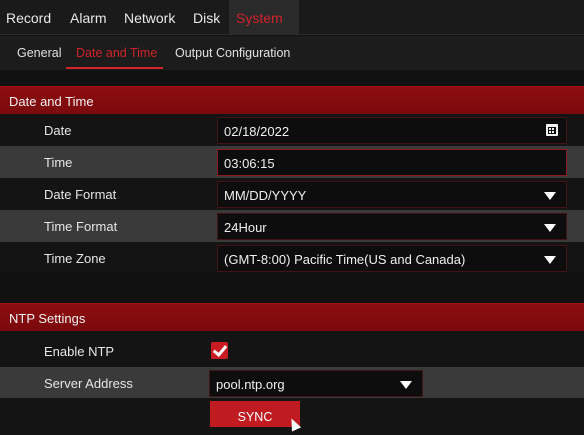 The image size is (587, 435). What do you see at coordinates (58, 130) in the screenshot?
I see `date-label: Date` at bounding box center [58, 130].